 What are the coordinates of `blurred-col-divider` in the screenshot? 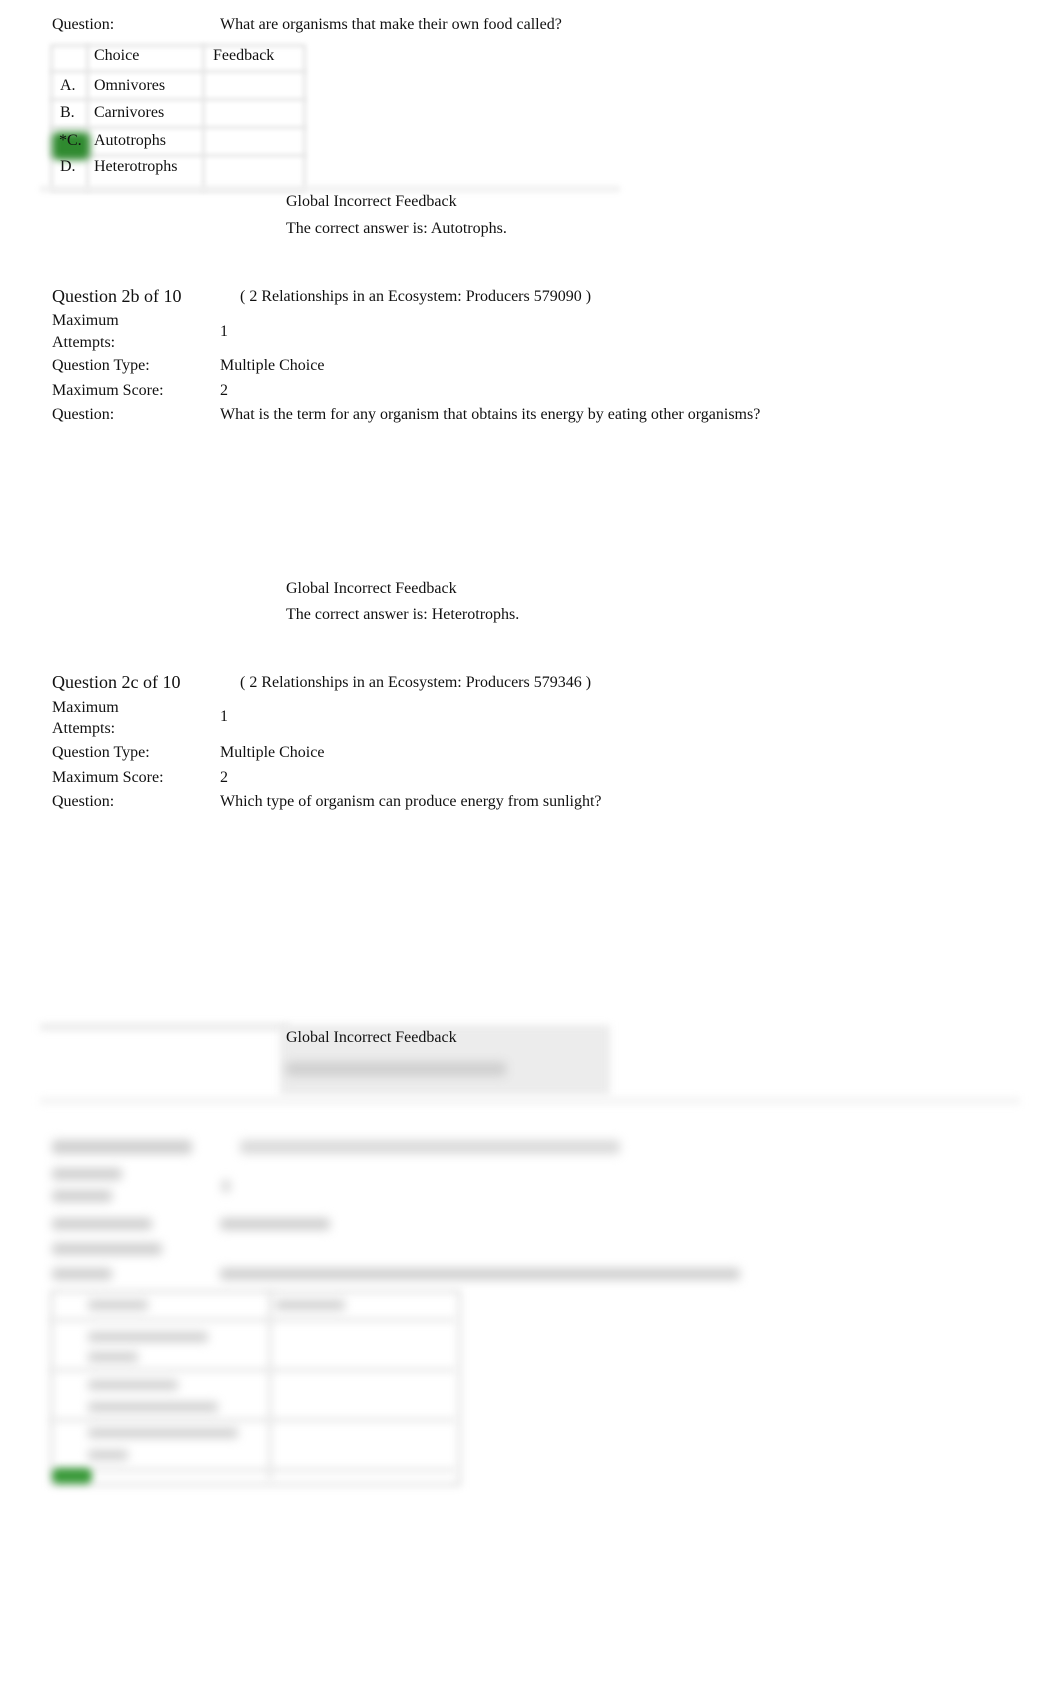 It's located at (270, 1385).